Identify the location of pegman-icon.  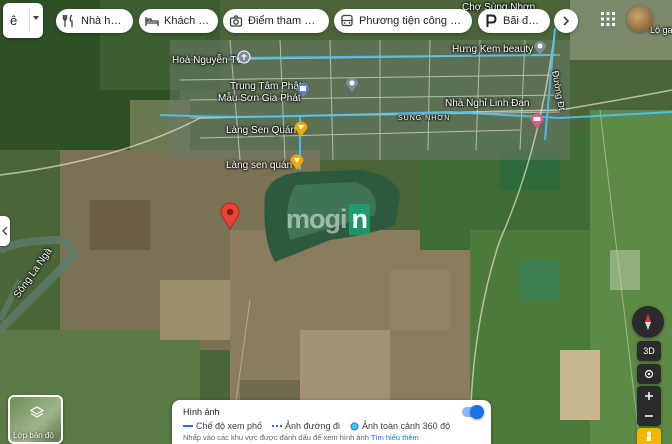
(649, 436).